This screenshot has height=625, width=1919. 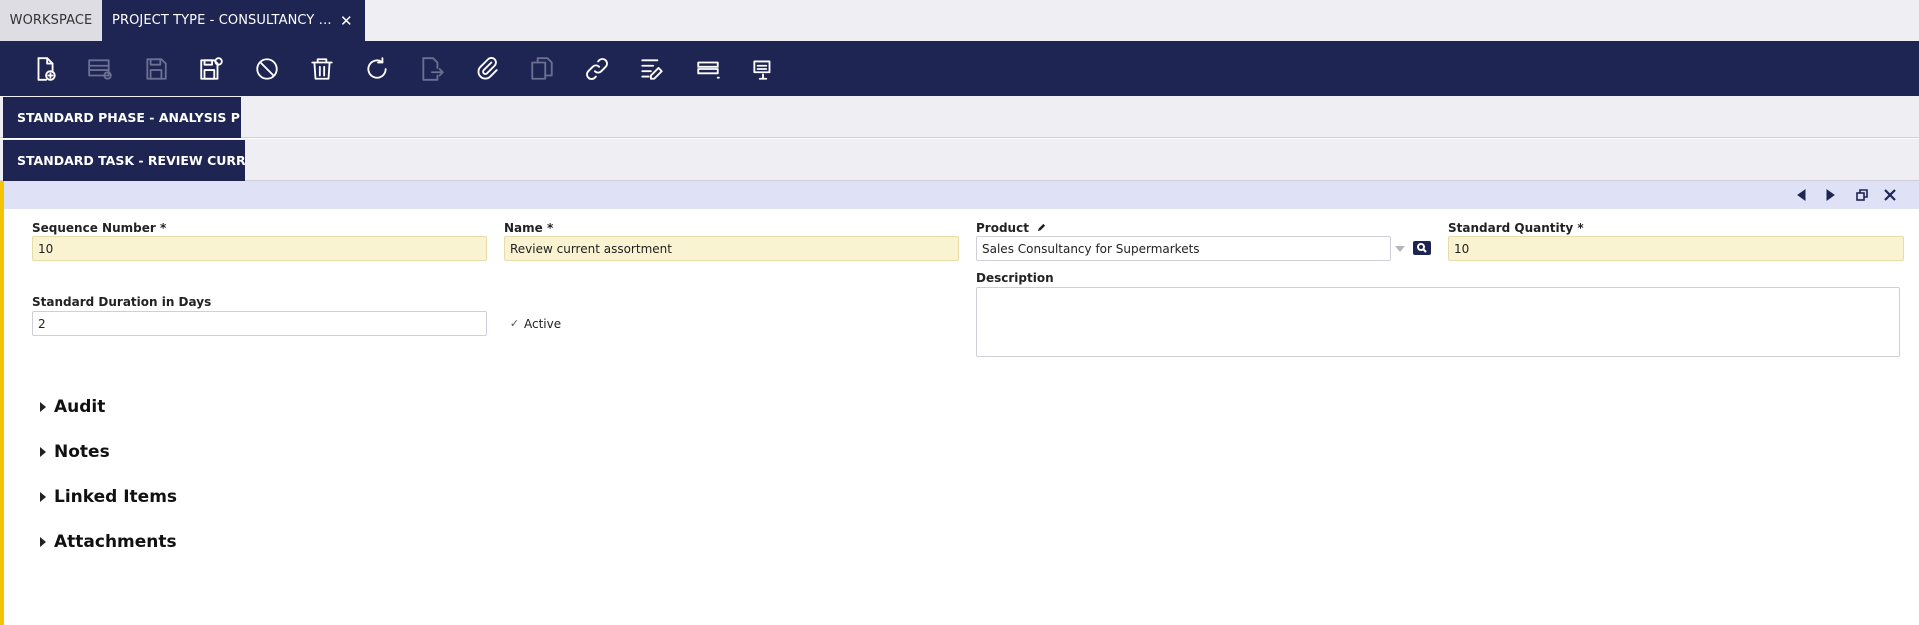 I want to click on product-input: Sales Consultancy for Supermarkets, so click(x=1183, y=248).